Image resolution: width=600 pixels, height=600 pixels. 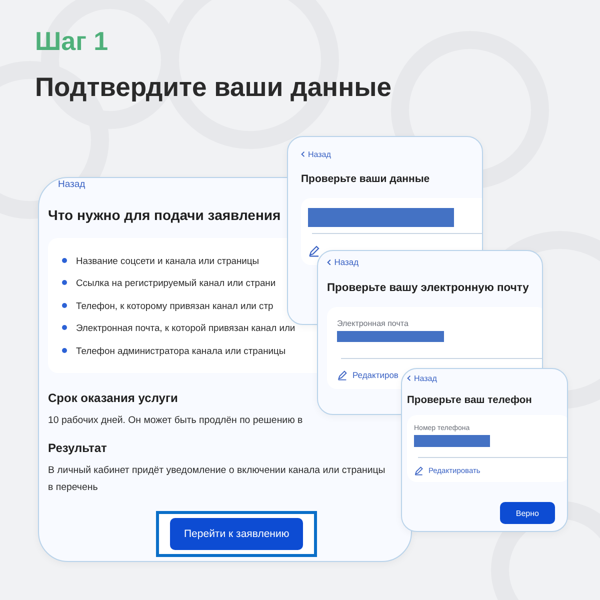 What do you see at coordinates (527, 513) in the screenshot?
I see `confirm-button: Верно` at bounding box center [527, 513].